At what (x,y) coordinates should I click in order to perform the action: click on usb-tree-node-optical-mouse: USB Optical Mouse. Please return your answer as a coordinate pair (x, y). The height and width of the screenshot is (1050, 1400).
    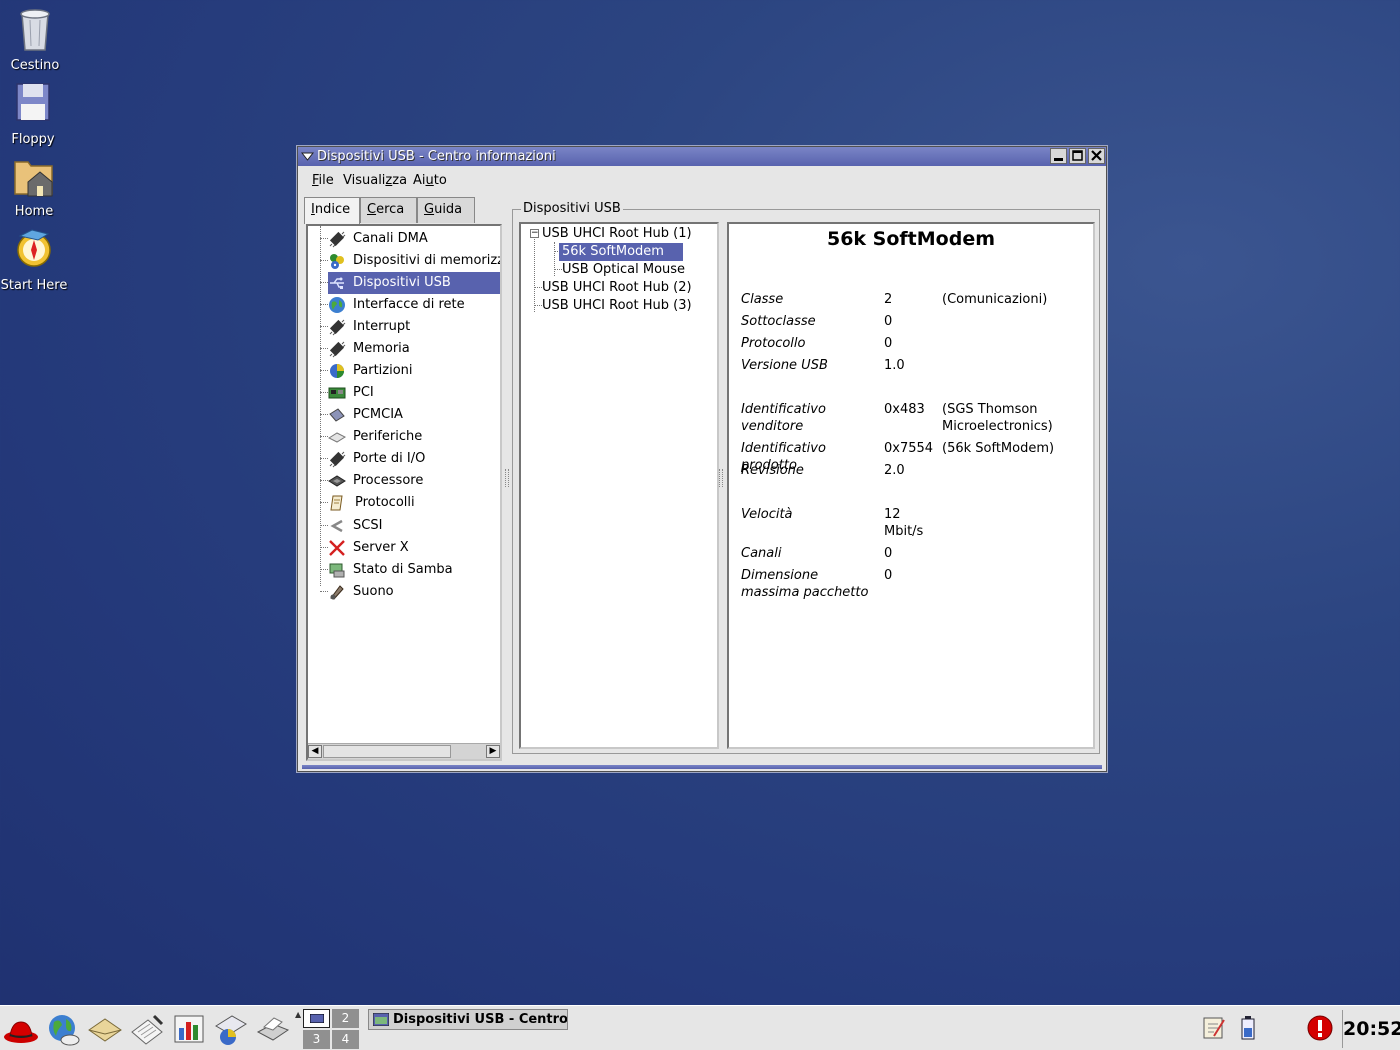
    Looking at the image, I should click on (623, 270).